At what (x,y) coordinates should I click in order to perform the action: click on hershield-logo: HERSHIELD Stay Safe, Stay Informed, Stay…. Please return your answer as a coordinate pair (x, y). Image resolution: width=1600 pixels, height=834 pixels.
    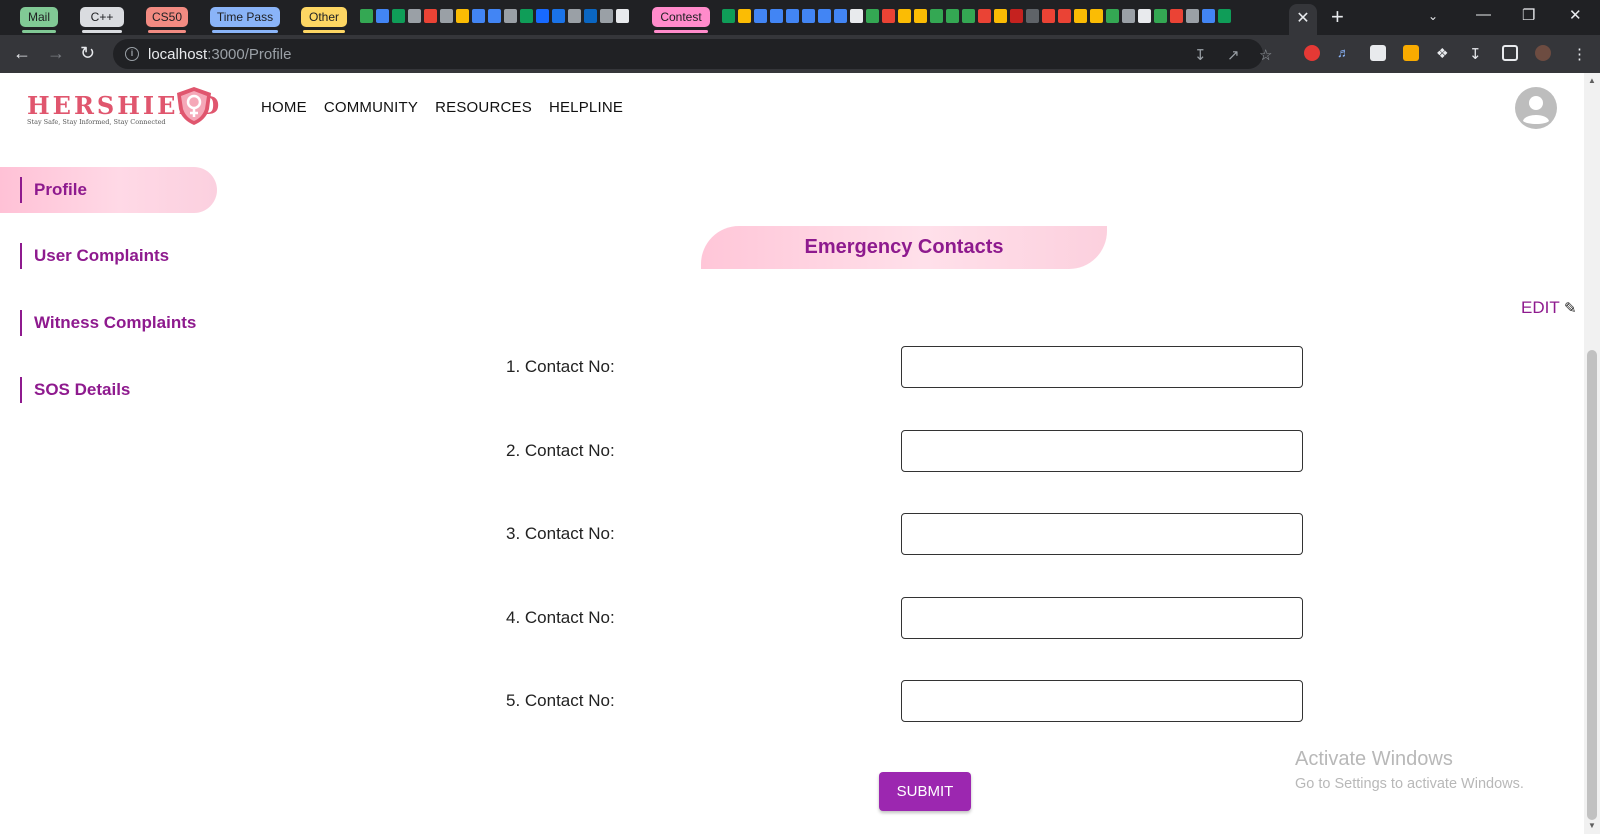
    Looking at the image, I should click on (123, 107).